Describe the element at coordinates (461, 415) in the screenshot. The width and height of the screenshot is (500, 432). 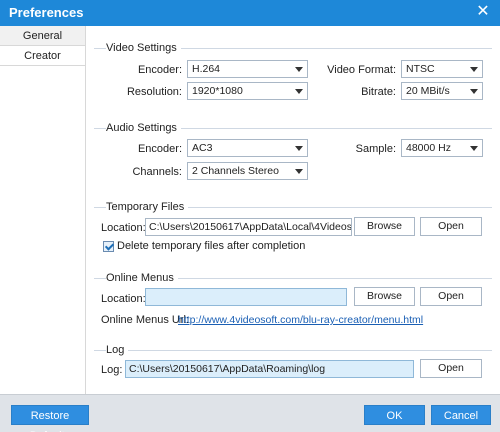
I see `cancel-button: Cancel` at that location.